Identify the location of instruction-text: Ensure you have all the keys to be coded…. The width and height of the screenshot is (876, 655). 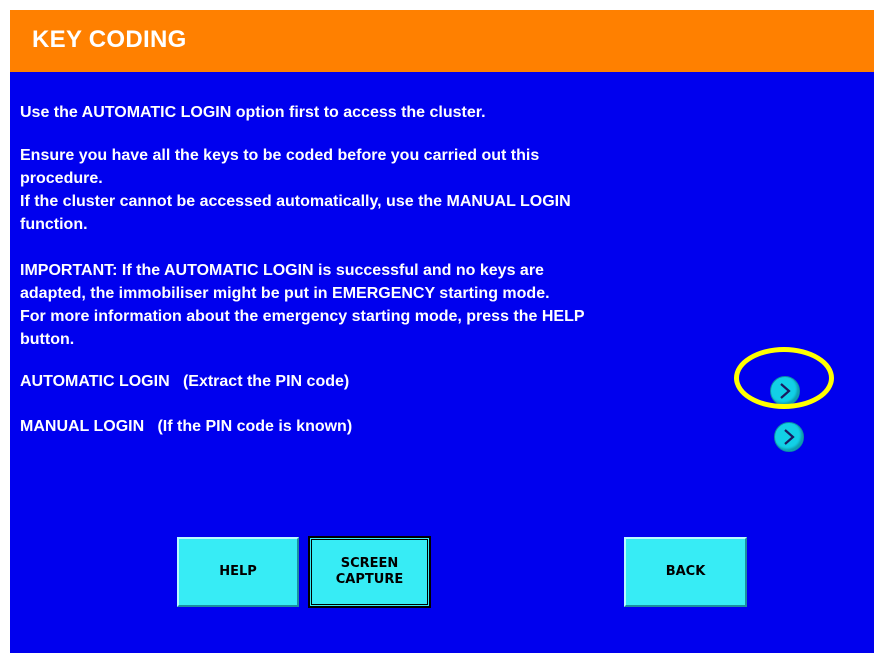
(280, 155).